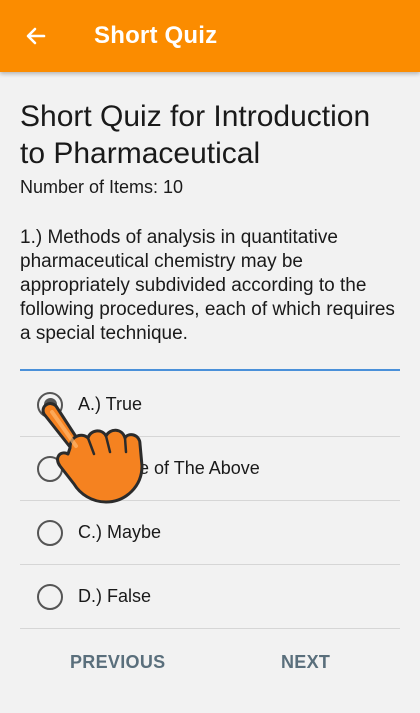 The image size is (420, 713). Describe the element at coordinates (210, 597) in the screenshot. I see `option-d: D.) False` at that location.